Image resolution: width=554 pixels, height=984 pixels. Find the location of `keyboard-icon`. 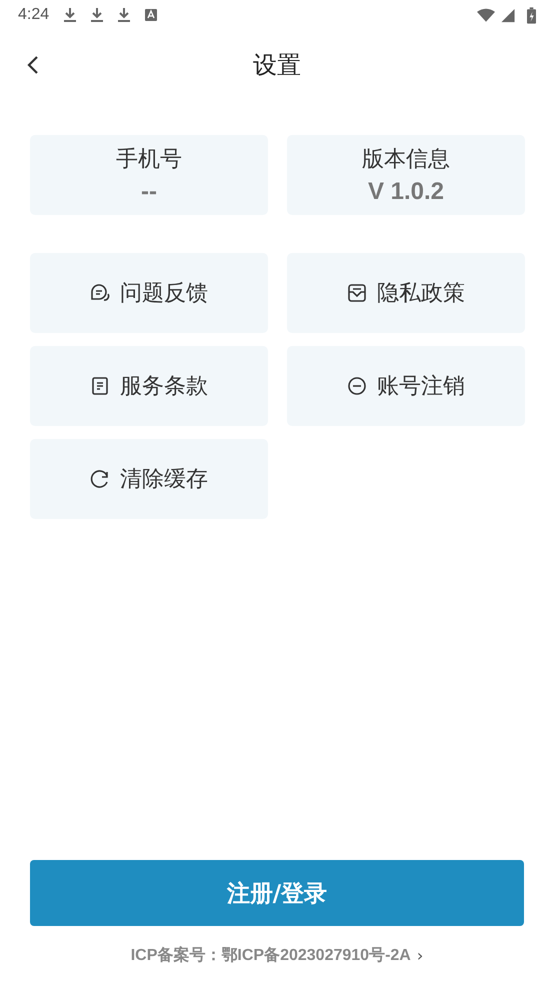

keyboard-icon is located at coordinates (151, 15).